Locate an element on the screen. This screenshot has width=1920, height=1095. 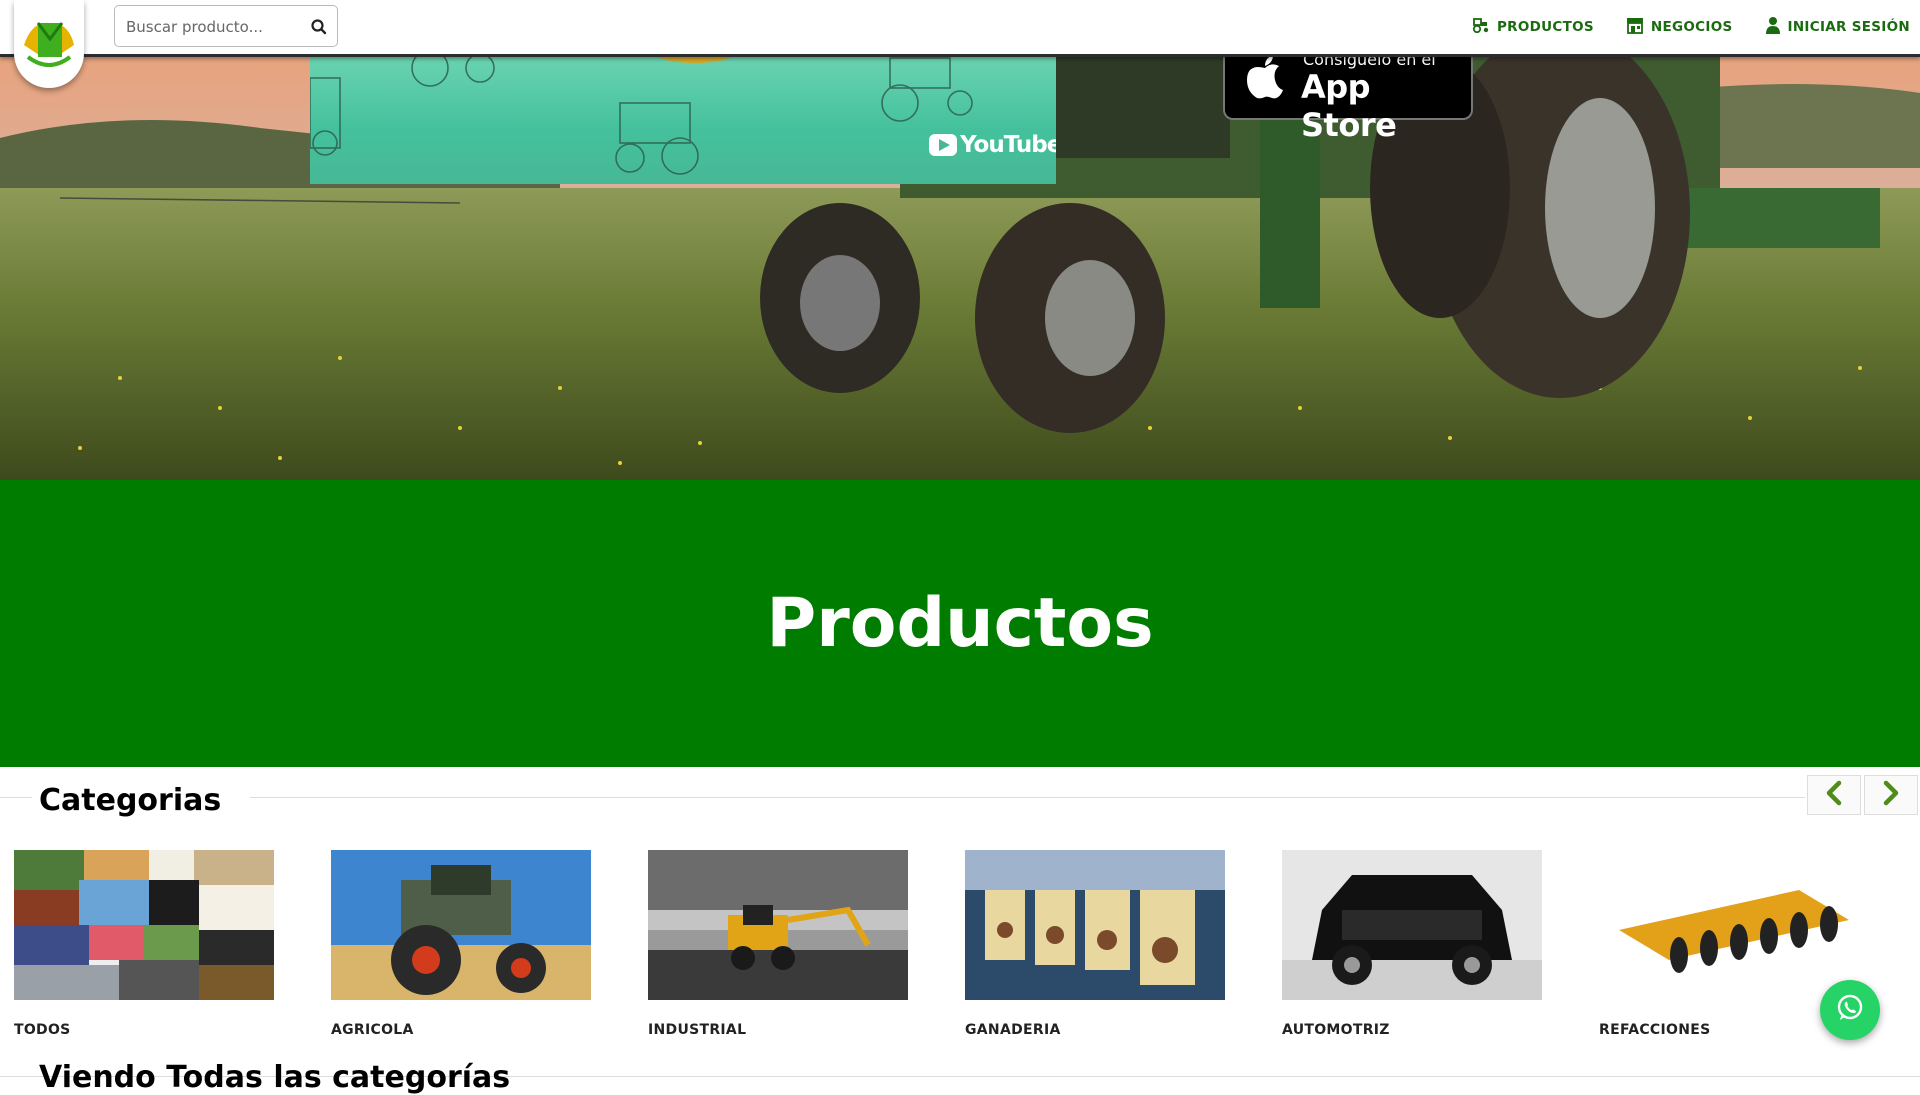
category-label-agricola: AGRICOLA is located at coordinates (372, 1030).